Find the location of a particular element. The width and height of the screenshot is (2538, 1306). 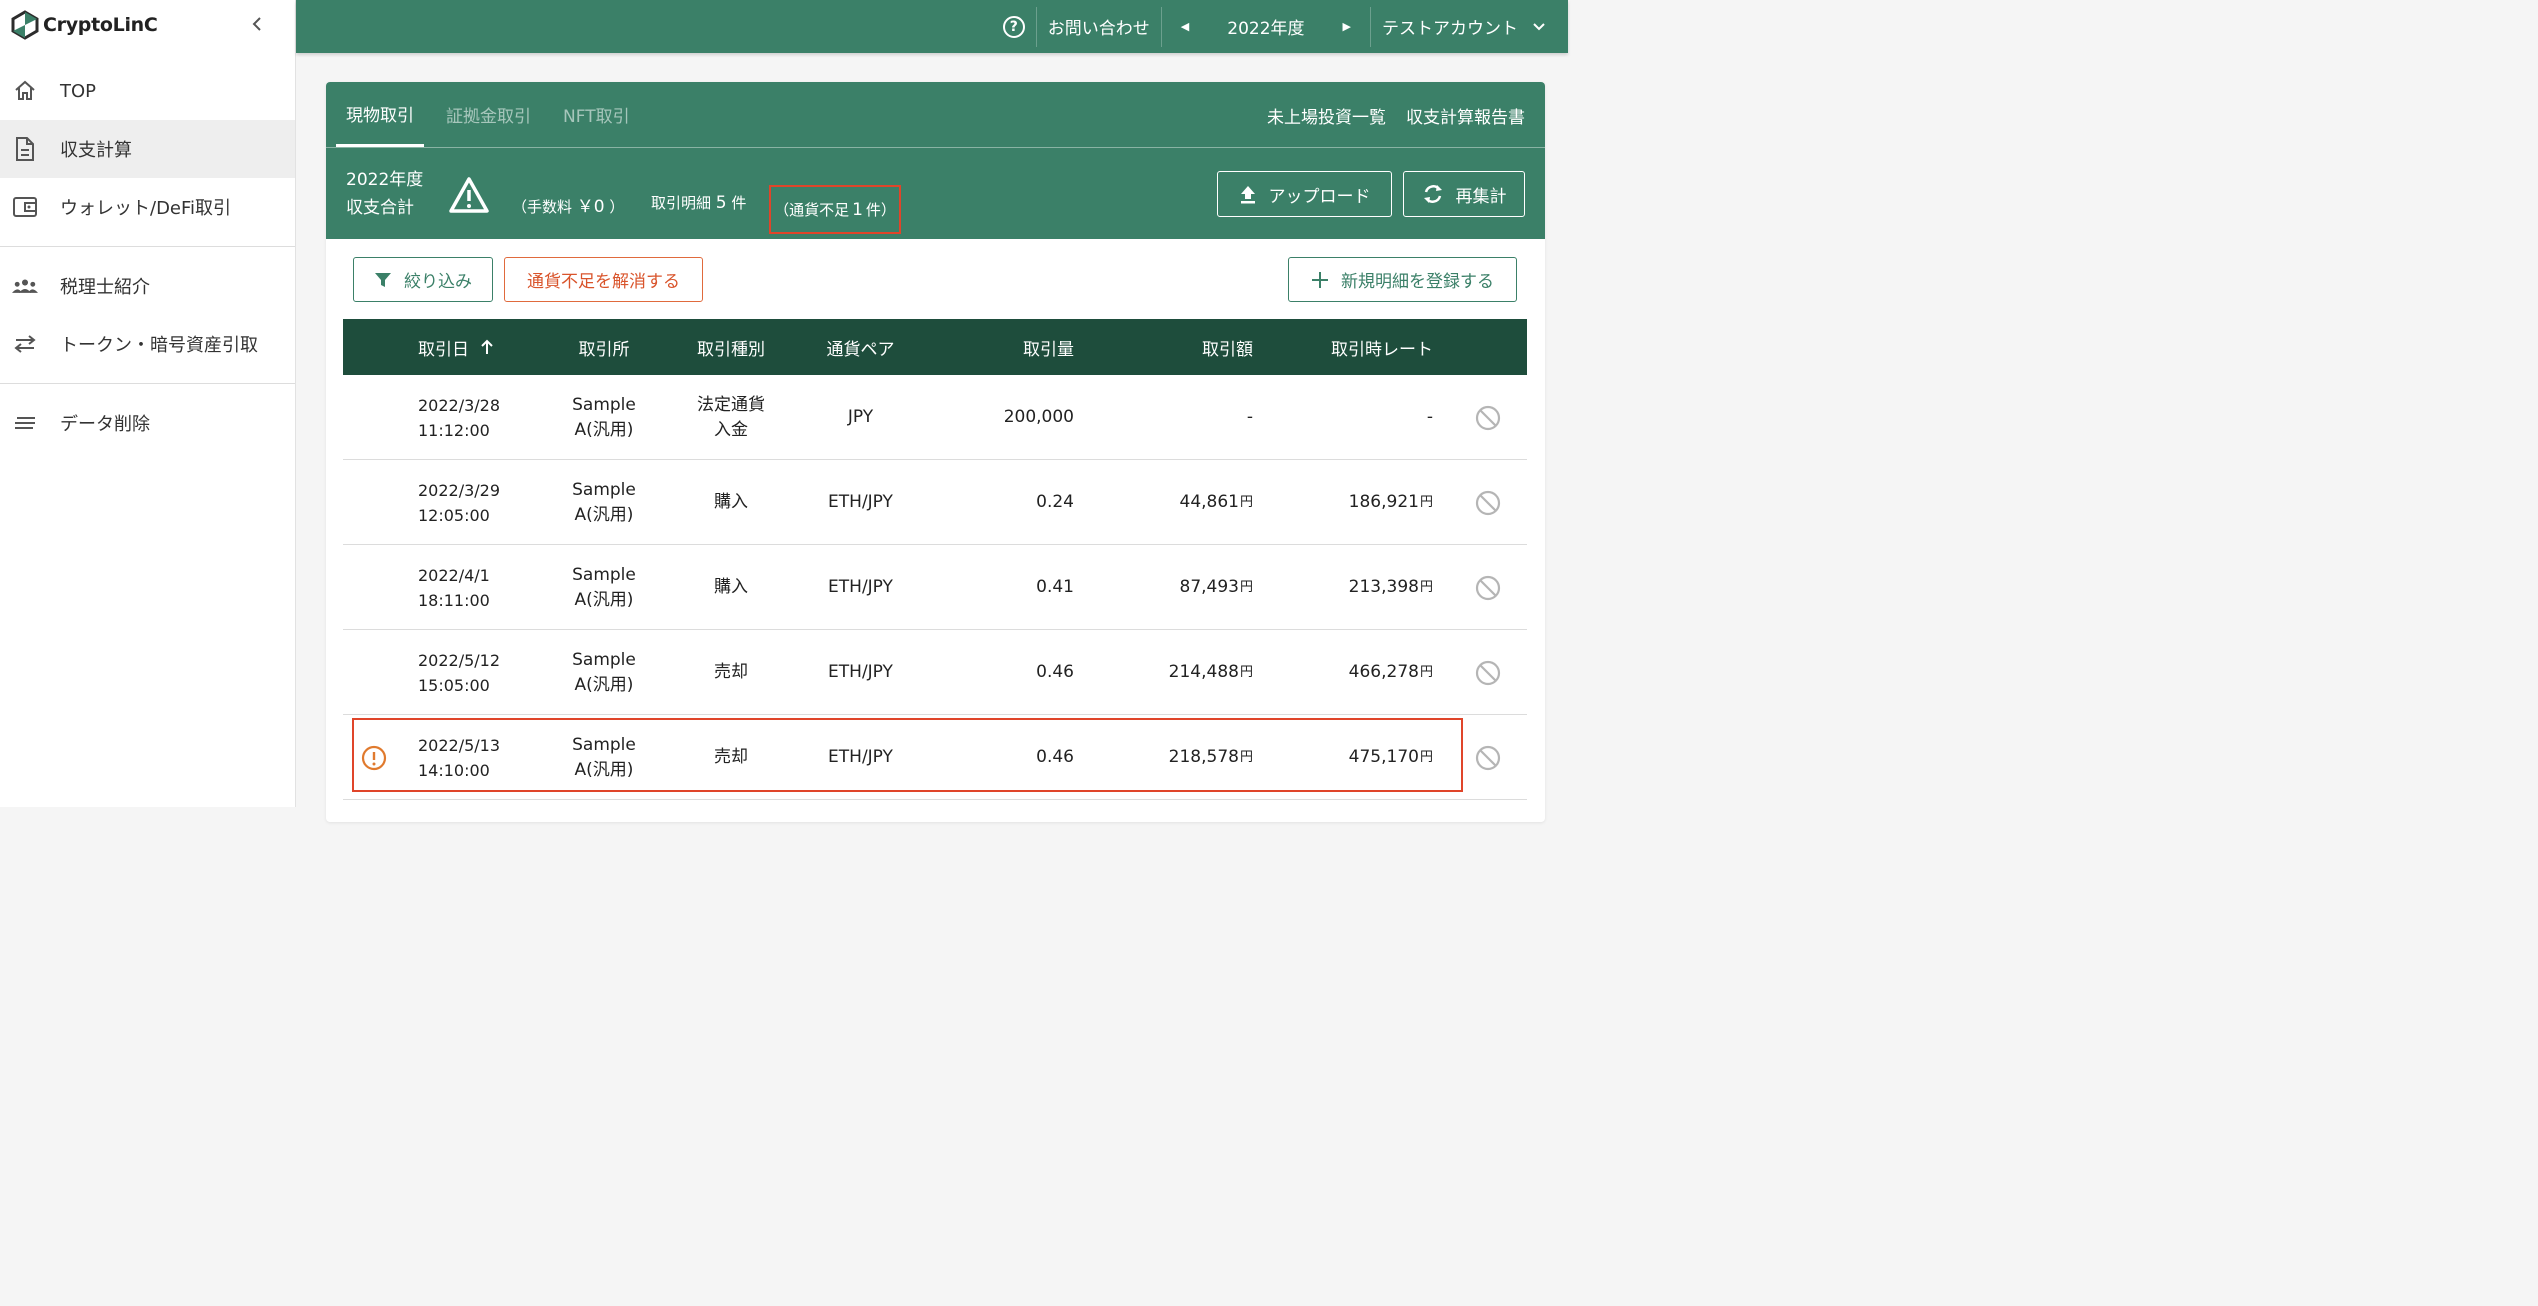

logo-mark-icon is located at coordinates (25, 25).